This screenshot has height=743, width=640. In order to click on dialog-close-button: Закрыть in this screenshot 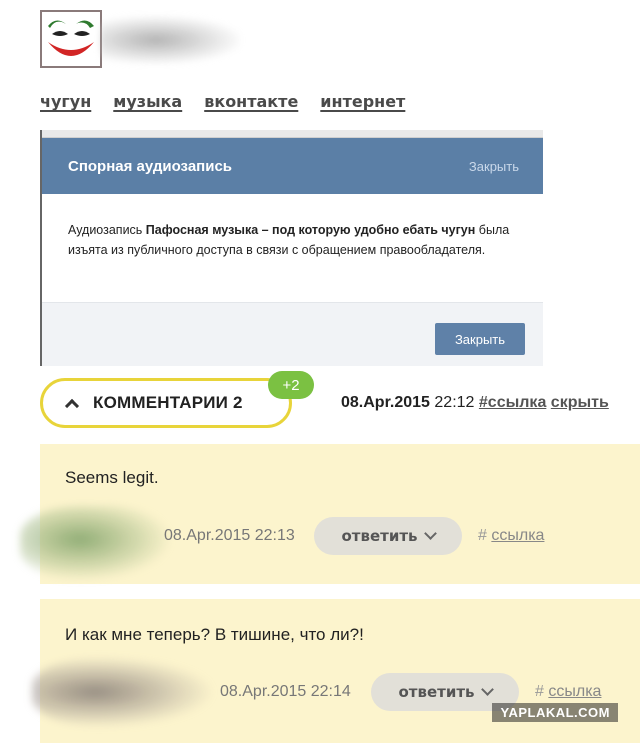, I will do `click(480, 339)`.